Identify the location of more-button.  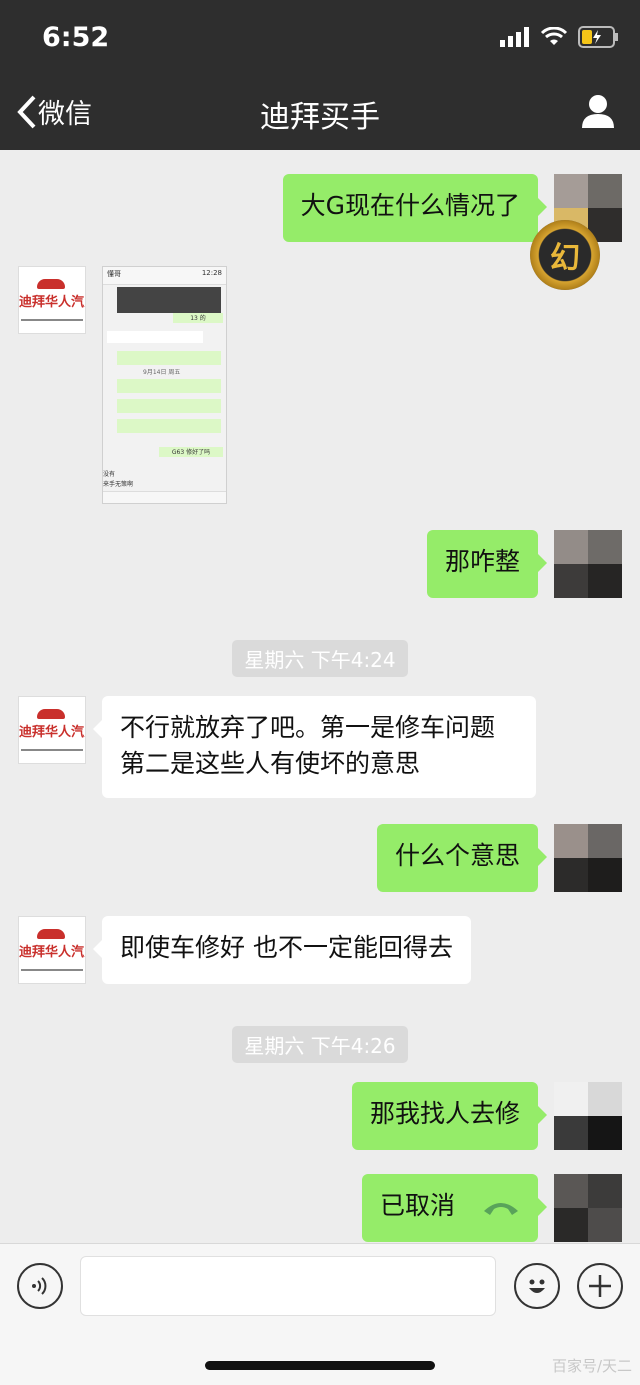
(600, 1286).